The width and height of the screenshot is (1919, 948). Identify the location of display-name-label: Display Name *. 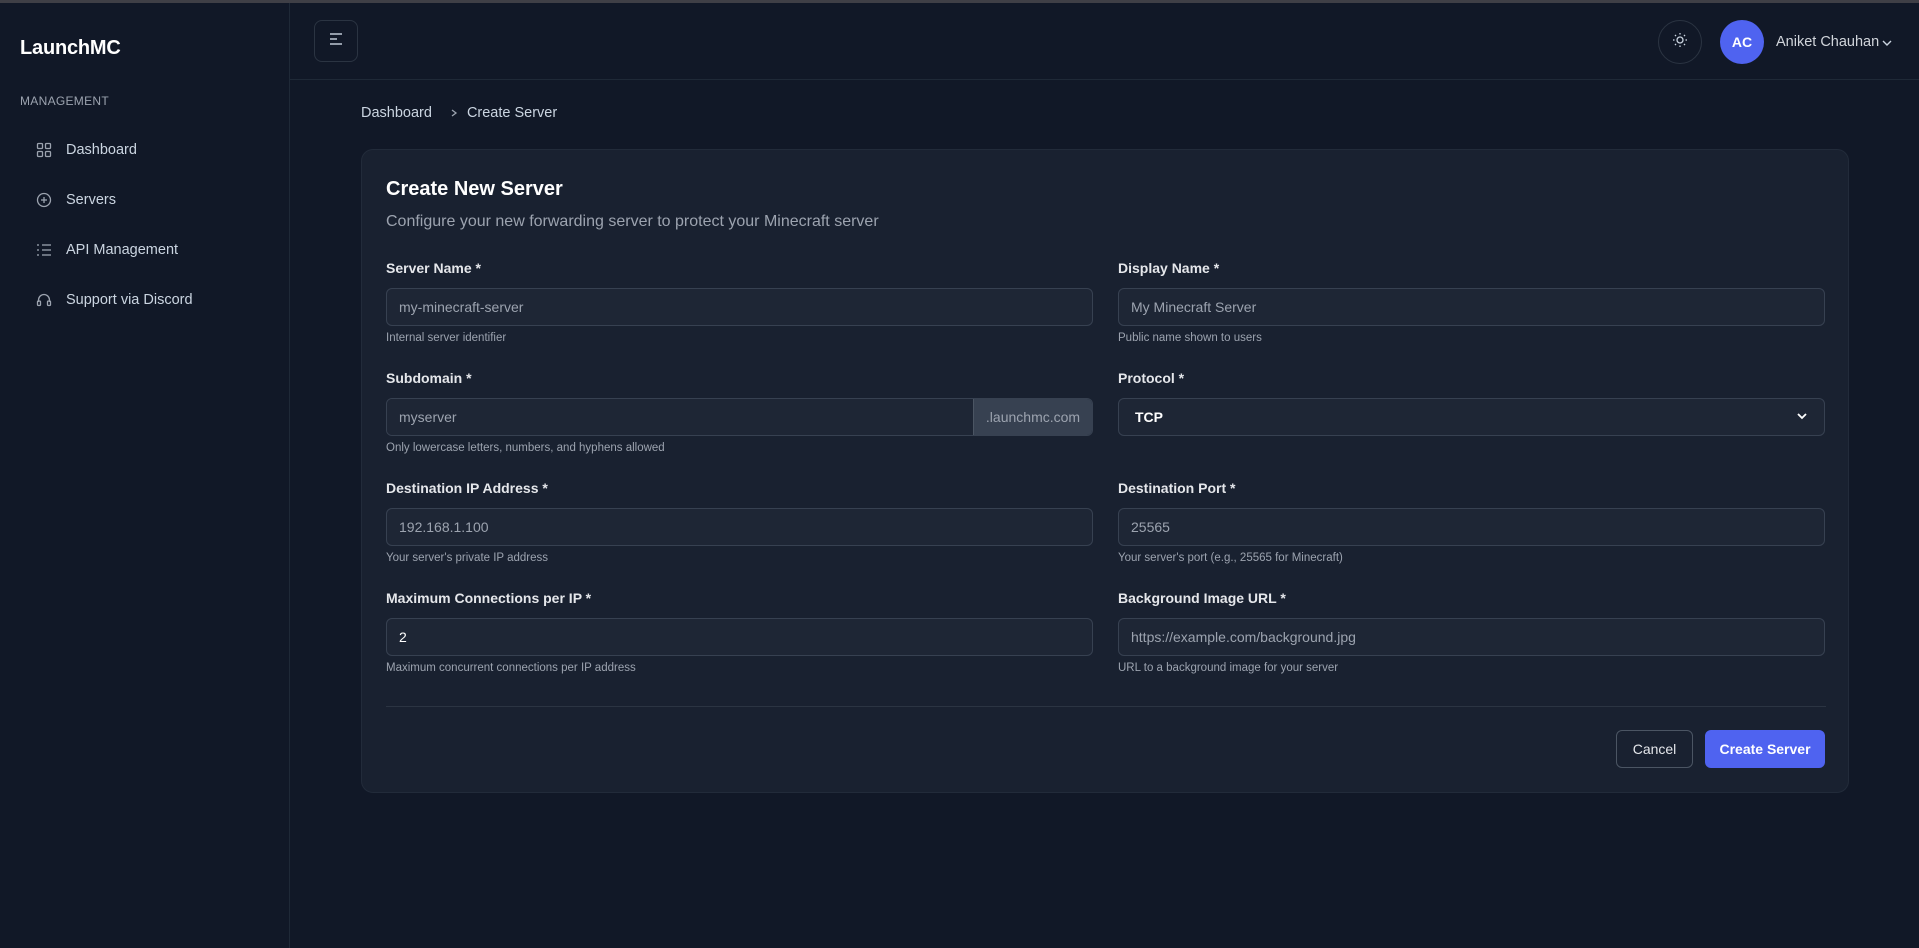
(1169, 268).